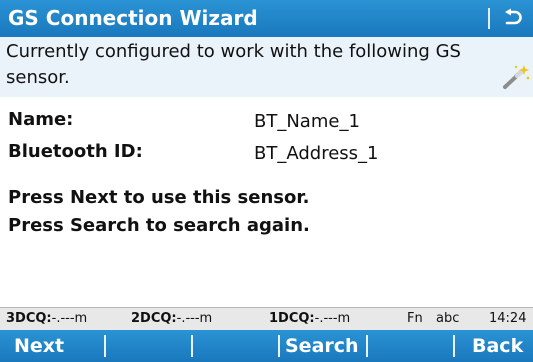 Image resolution: width=533 pixels, height=362 pixels. I want to click on status-2dcq-label: 2DCQ:, so click(154, 318).